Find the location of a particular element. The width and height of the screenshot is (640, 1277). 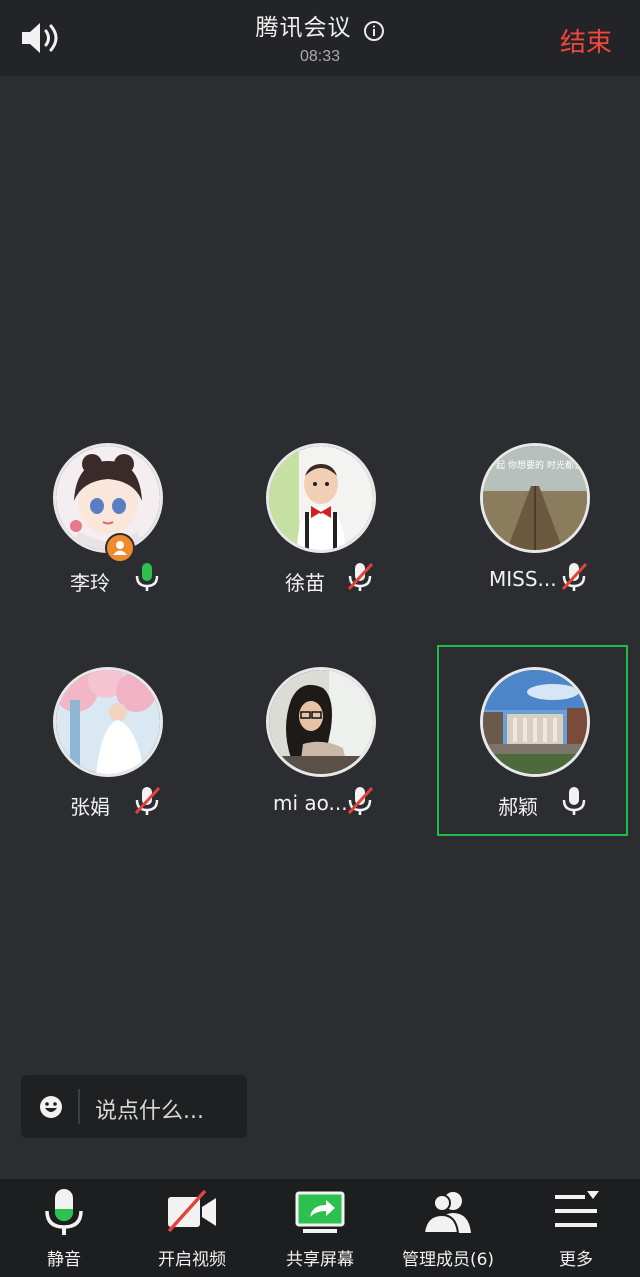

meeting-title: 腾讯会议 is located at coordinates (303, 28).